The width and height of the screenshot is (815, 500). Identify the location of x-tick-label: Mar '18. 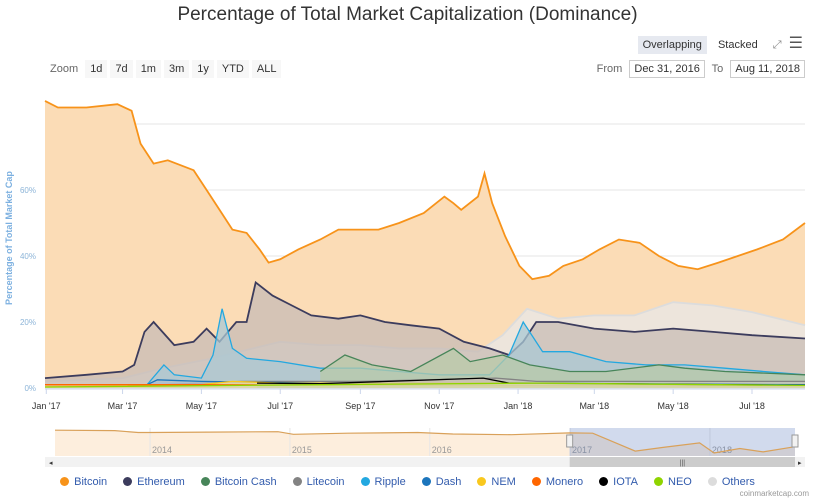
(594, 406).